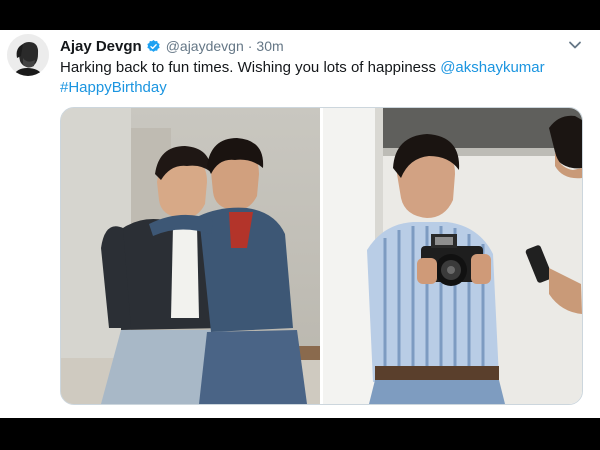 The width and height of the screenshot is (600, 450). Describe the element at coordinates (492, 67) in the screenshot. I see `mention-link: @akshaykumar` at that location.